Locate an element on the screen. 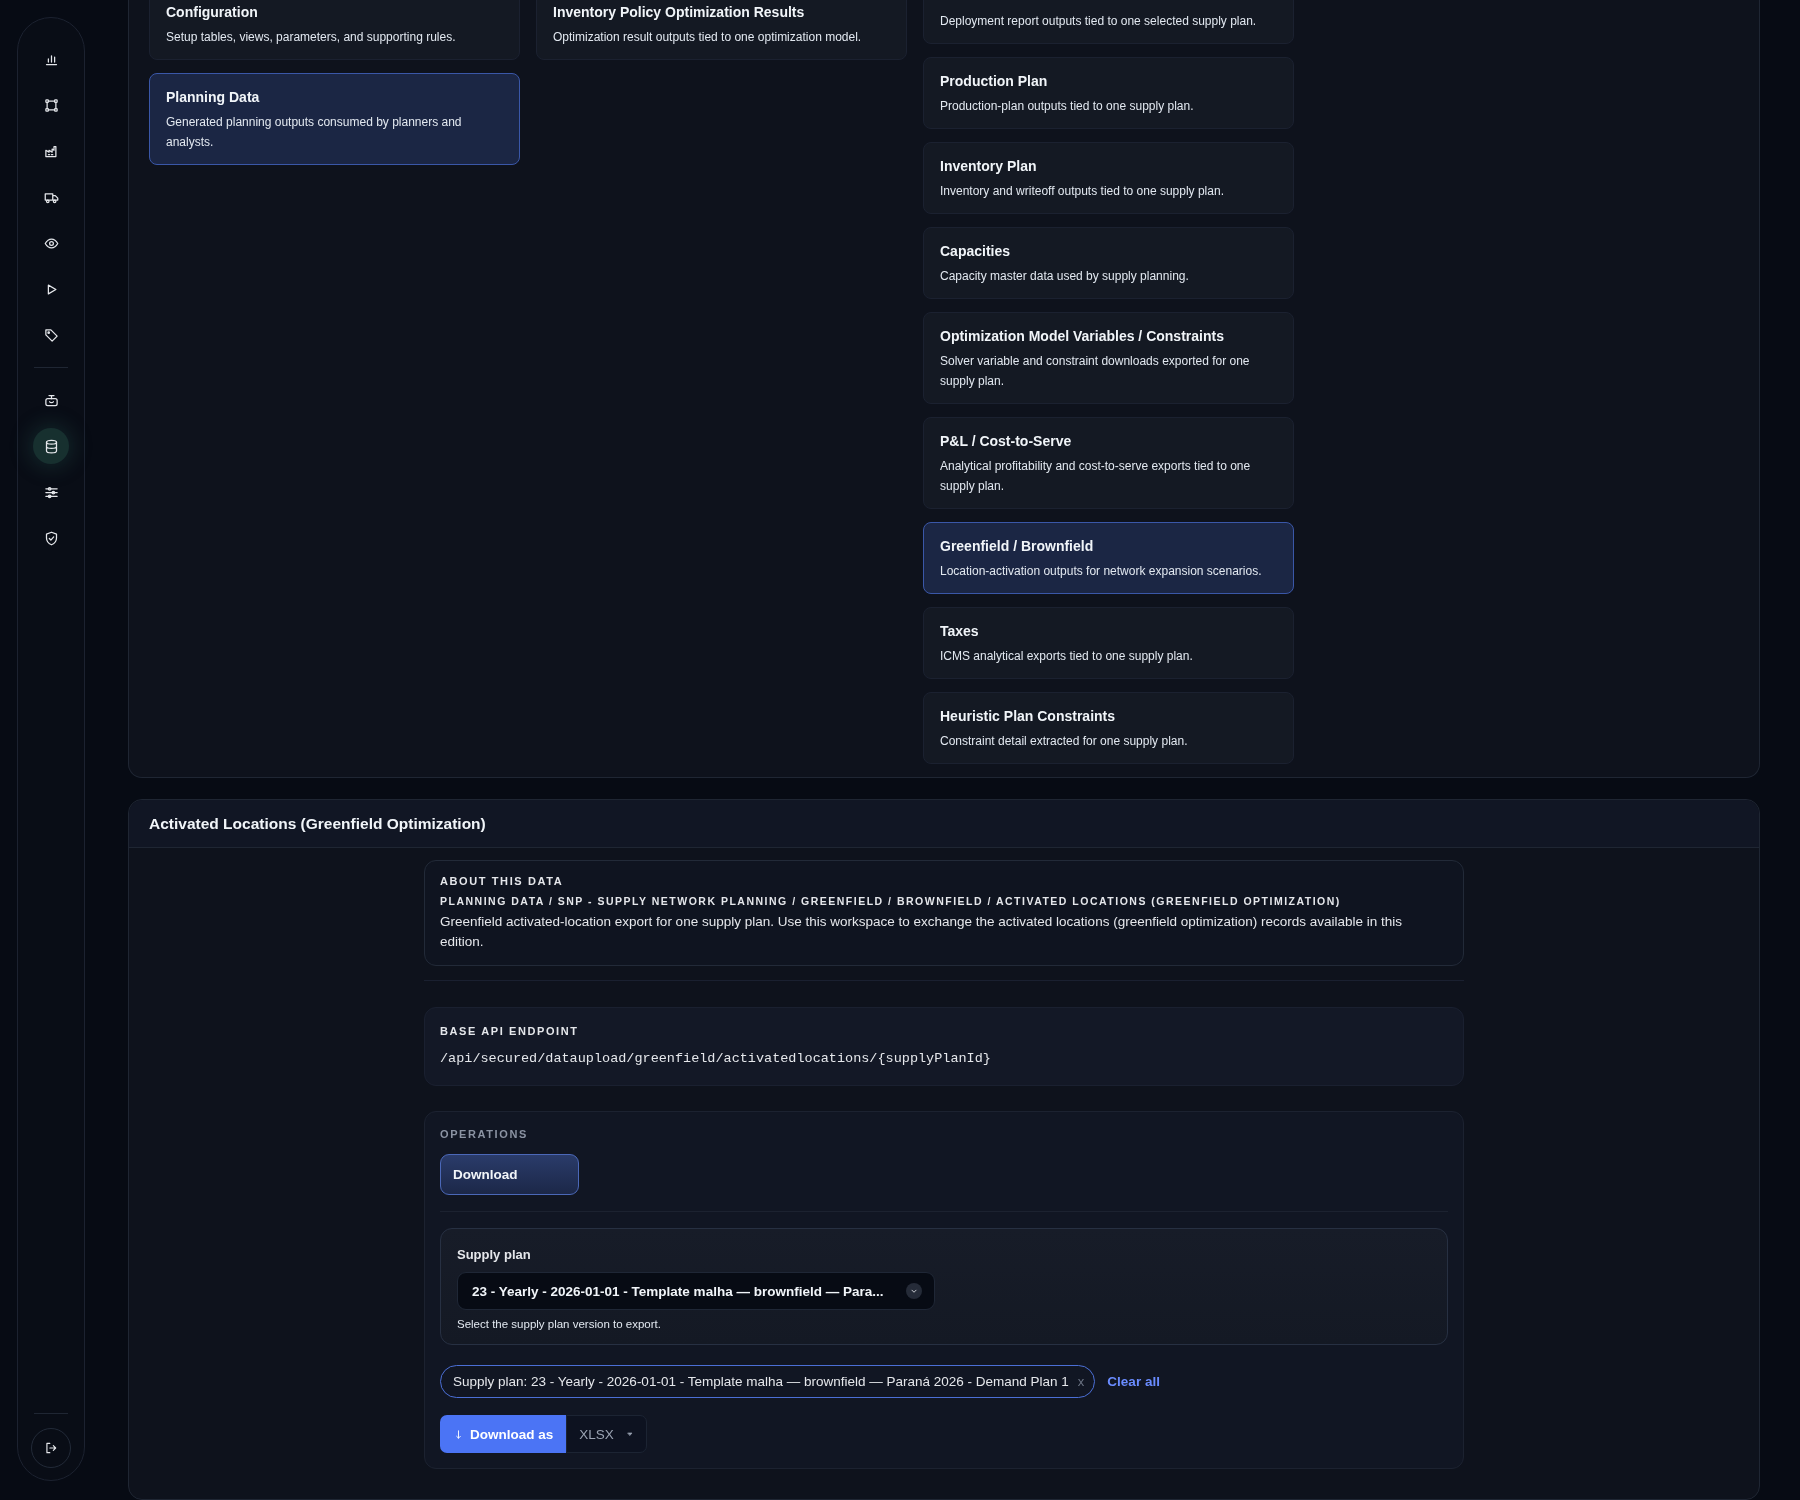 The height and width of the screenshot is (1500, 1800). section-label: BASE API ENDPOINT is located at coordinates (510, 1031).